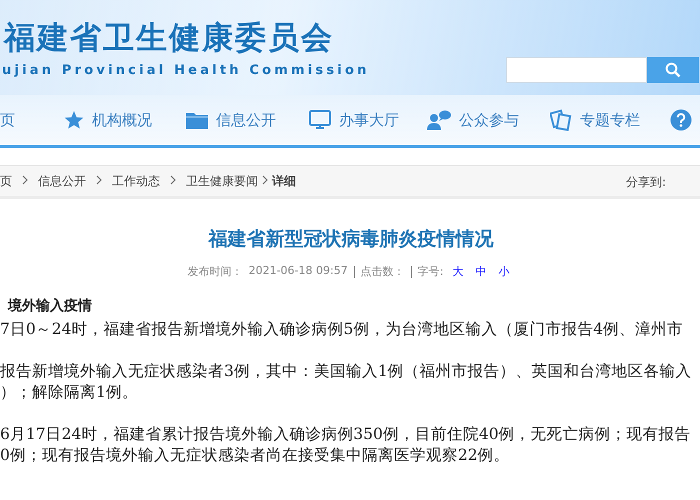  What do you see at coordinates (342, 329) in the screenshot?
I see `body-text: 7日0～24时，福建省报告新增境外输入确诊病例5例，为台湾地区输入（厦门市报告4例、漳州市` at bounding box center [342, 329].